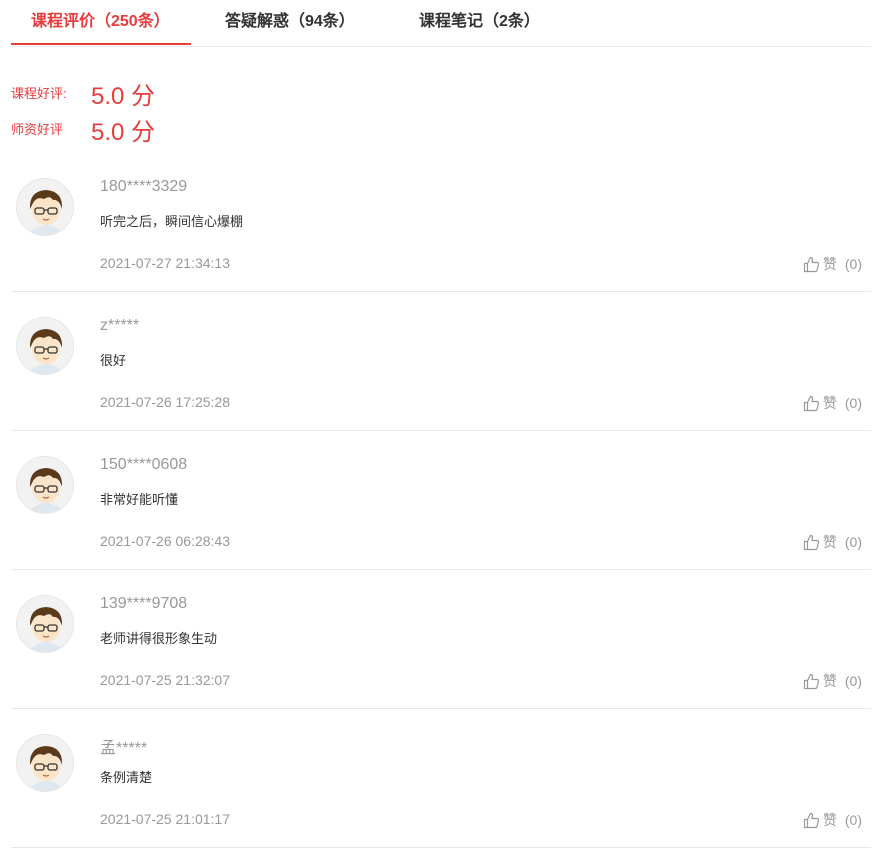 The width and height of the screenshot is (887, 855). Describe the element at coordinates (113, 360) in the screenshot. I see `review-comment: 很好` at that location.